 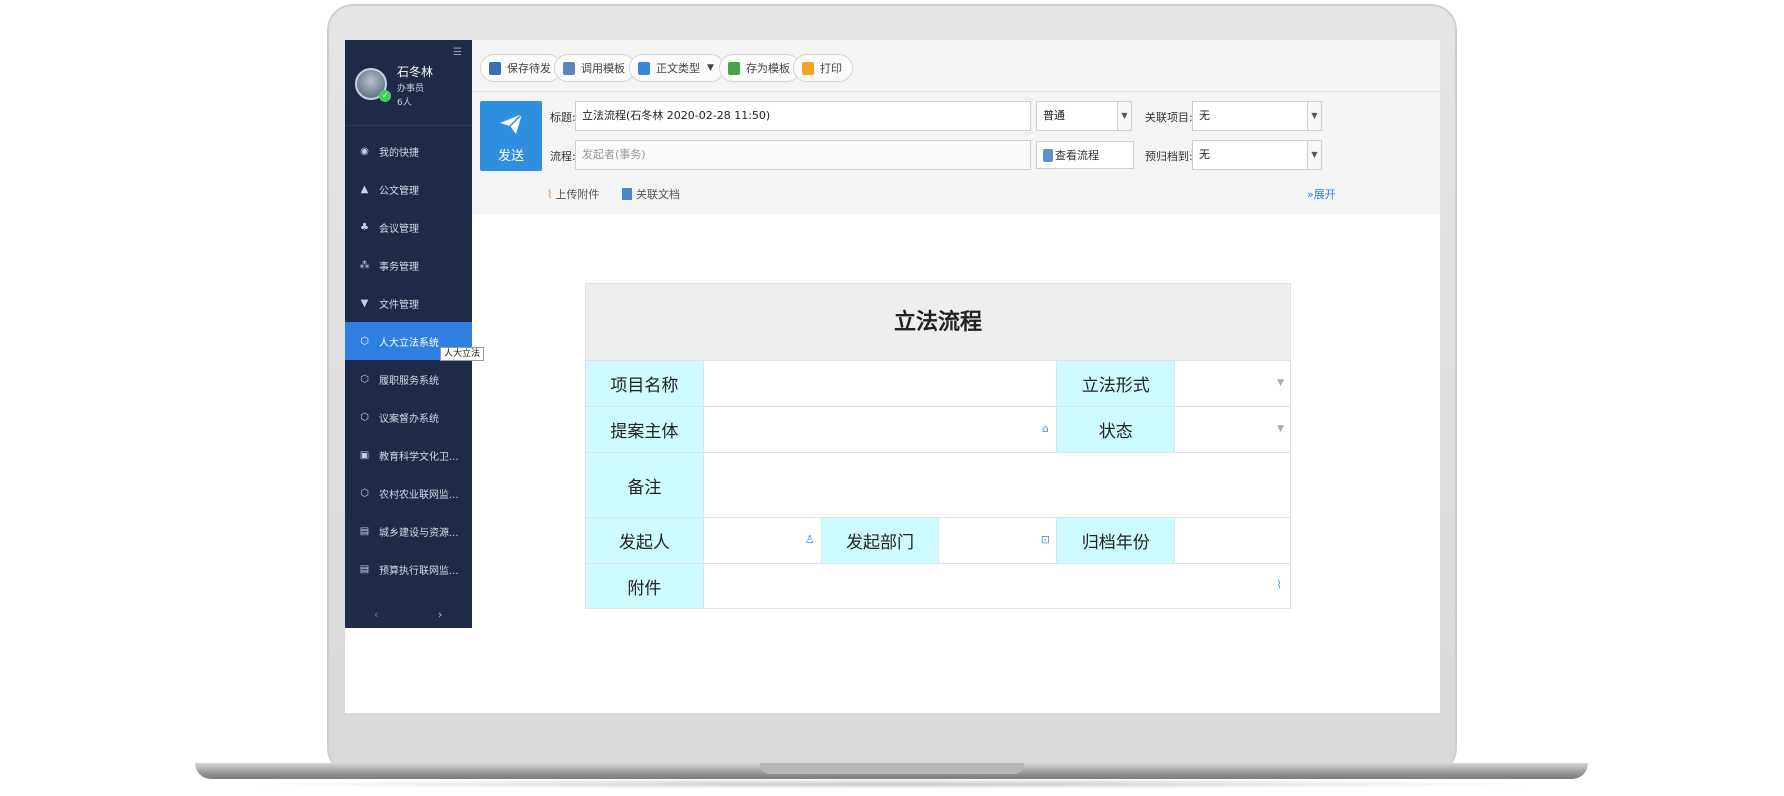 What do you see at coordinates (1169, 156) in the screenshot?
I see `archive-label: 预归档到:` at bounding box center [1169, 156].